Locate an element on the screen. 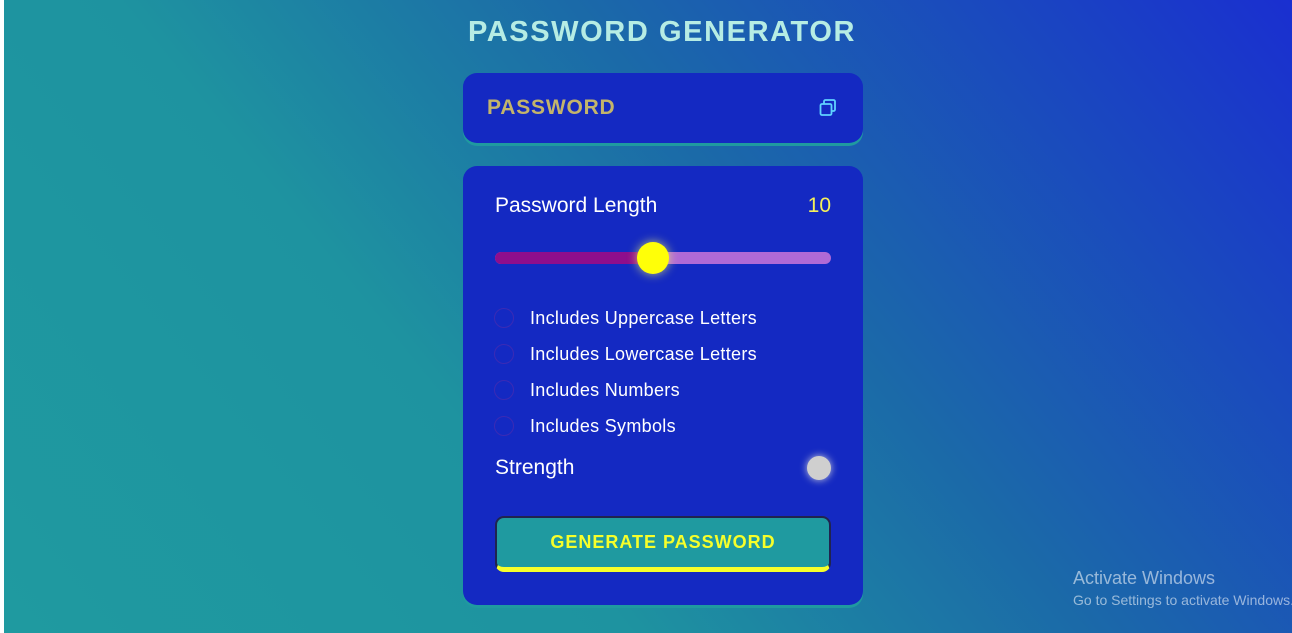 Image resolution: width=1292 pixels, height=633 pixels. option-label: Includes Lowercase Letters is located at coordinates (643, 353).